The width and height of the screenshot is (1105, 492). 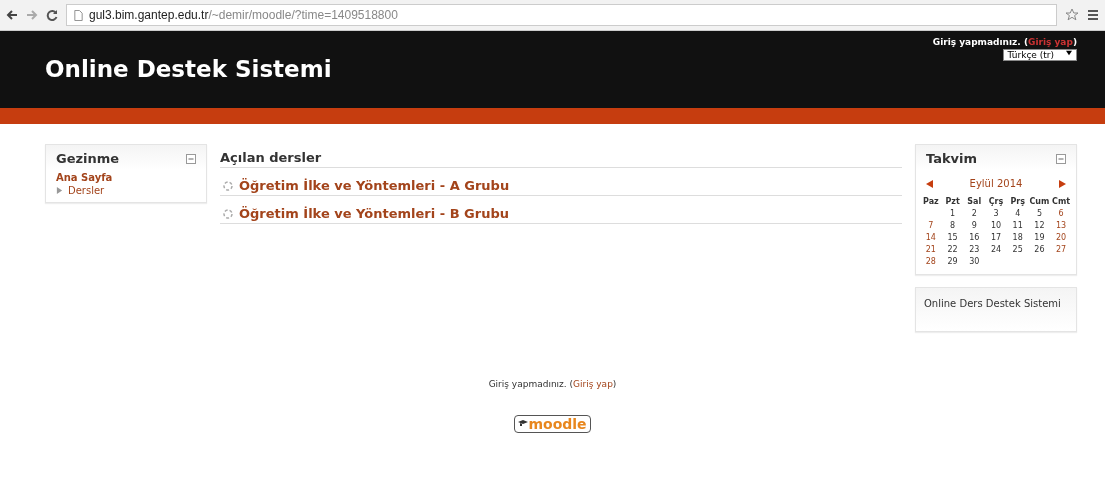 What do you see at coordinates (1061, 225) in the screenshot?
I see `calendar-day: 13` at bounding box center [1061, 225].